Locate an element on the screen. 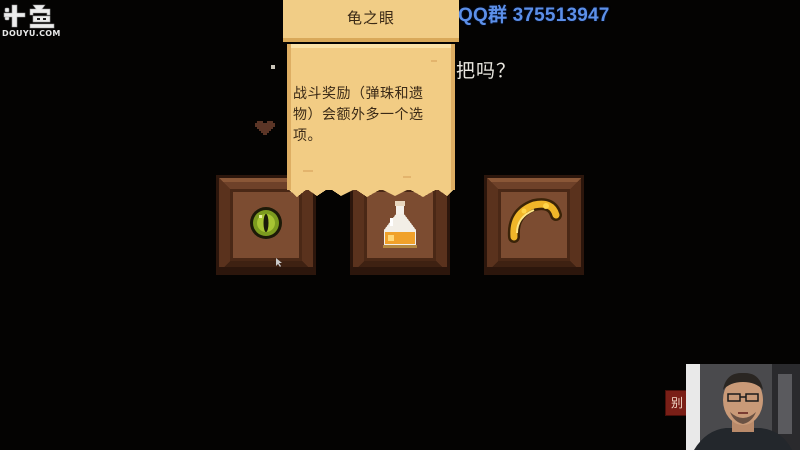 The image size is (800, 450). streamer-webcam is located at coordinates (743, 407).